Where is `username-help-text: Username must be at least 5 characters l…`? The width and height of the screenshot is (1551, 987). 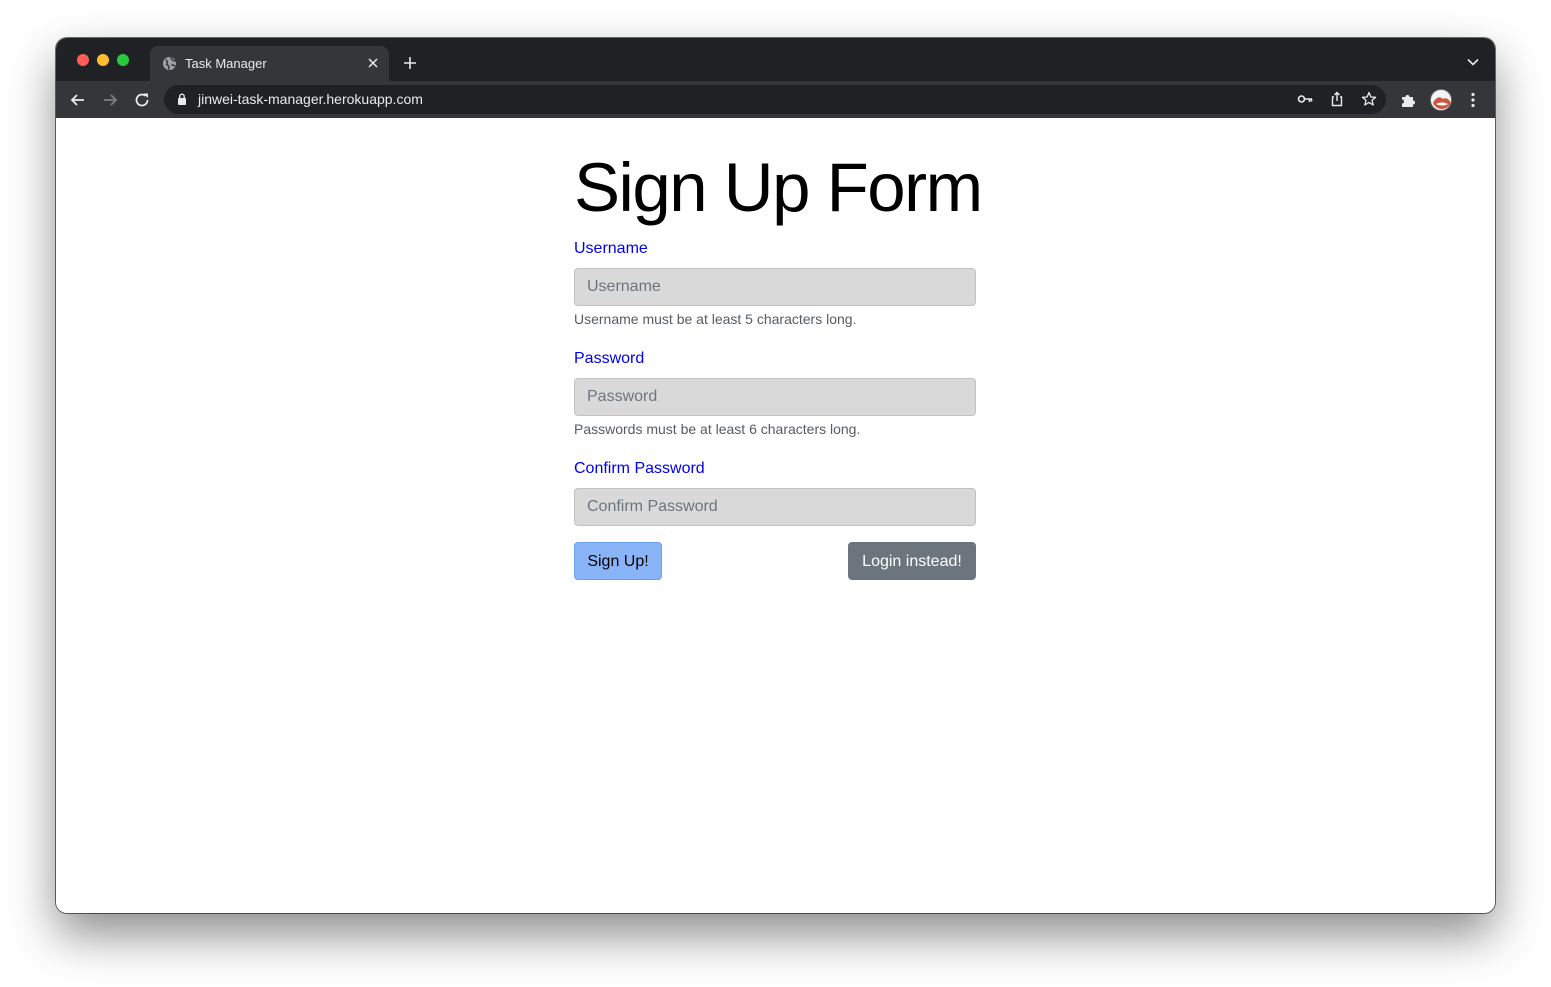 username-help-text: Username must be at least 5 characters l… is located at coordinates (715, 319).